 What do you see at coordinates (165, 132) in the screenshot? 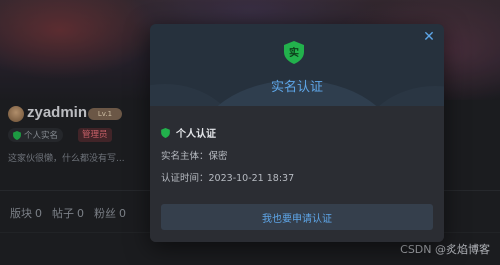
I see `shield-icon` at bounding box center [165, 132].